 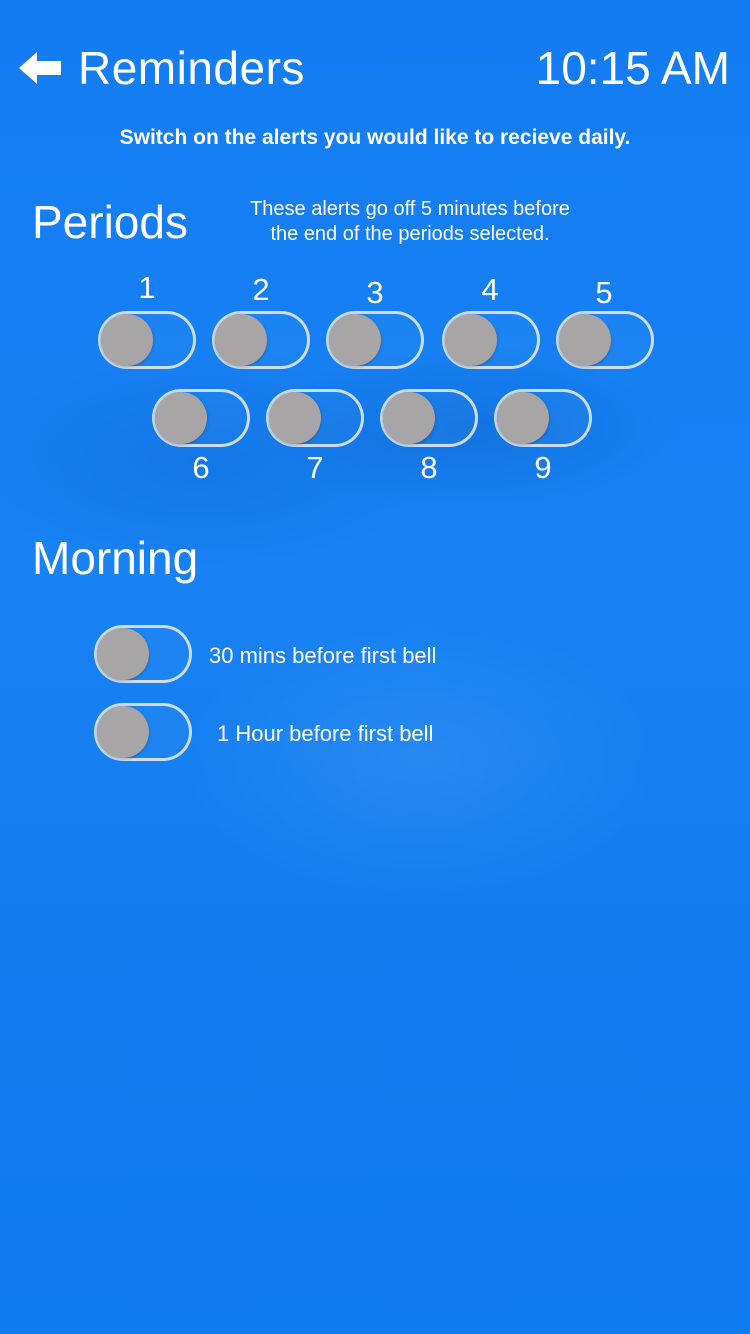 I want to click on period-label-8: 8, so click(x=429, y=467).